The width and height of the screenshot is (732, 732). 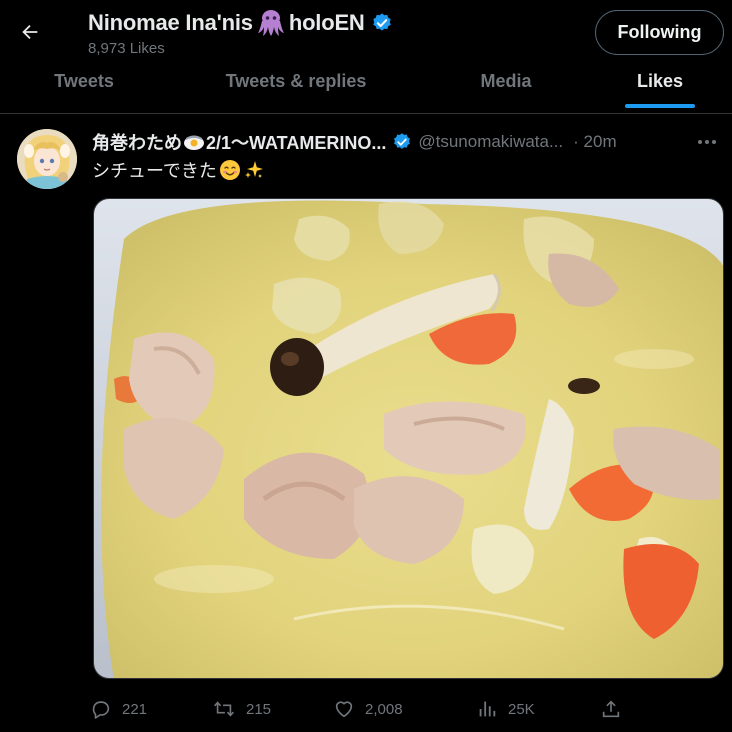 What do you see at coordinates (487, 709) in the screenshot?
I see `views-chart-icon` at bounding box center [487, 709].